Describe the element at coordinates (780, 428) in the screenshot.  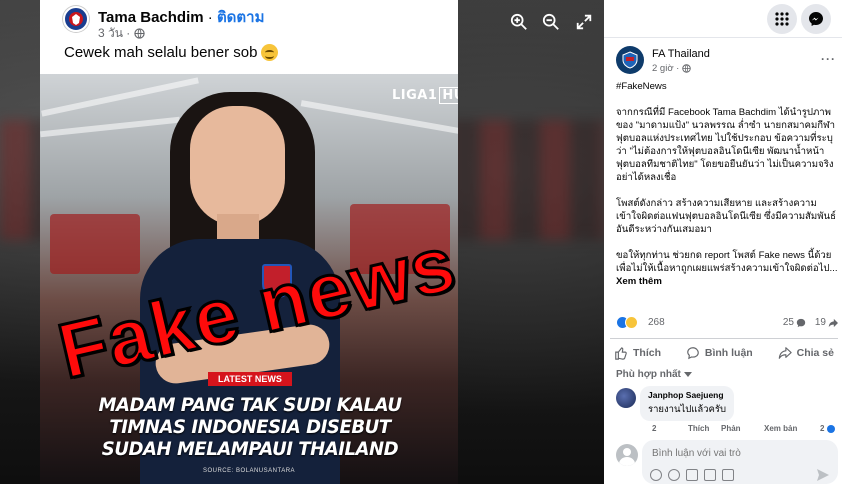
I see `see-translation-button: Xem bản` at that location.